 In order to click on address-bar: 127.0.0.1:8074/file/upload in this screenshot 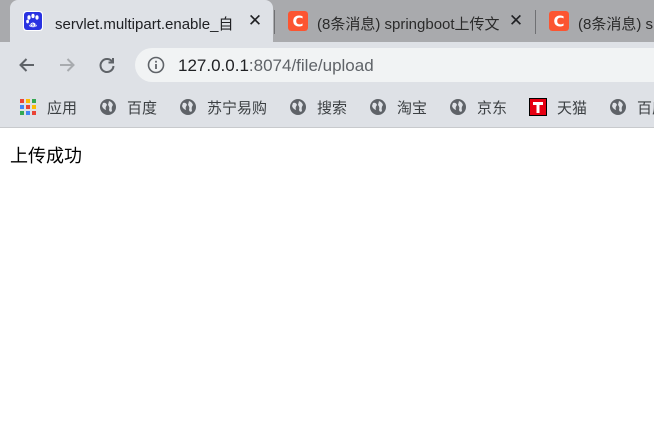, I will do `click(394, 65)`.